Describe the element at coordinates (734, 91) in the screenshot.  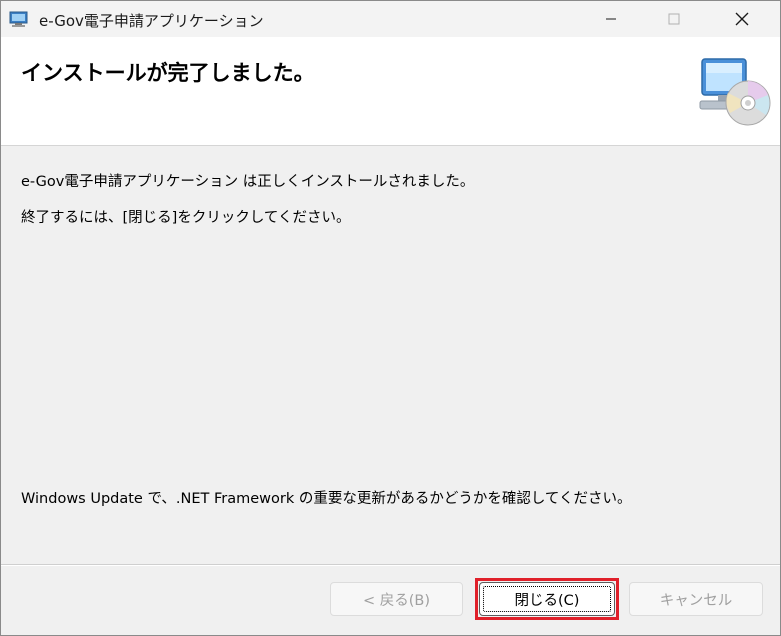
I see `computer-cd-icon` at that location.